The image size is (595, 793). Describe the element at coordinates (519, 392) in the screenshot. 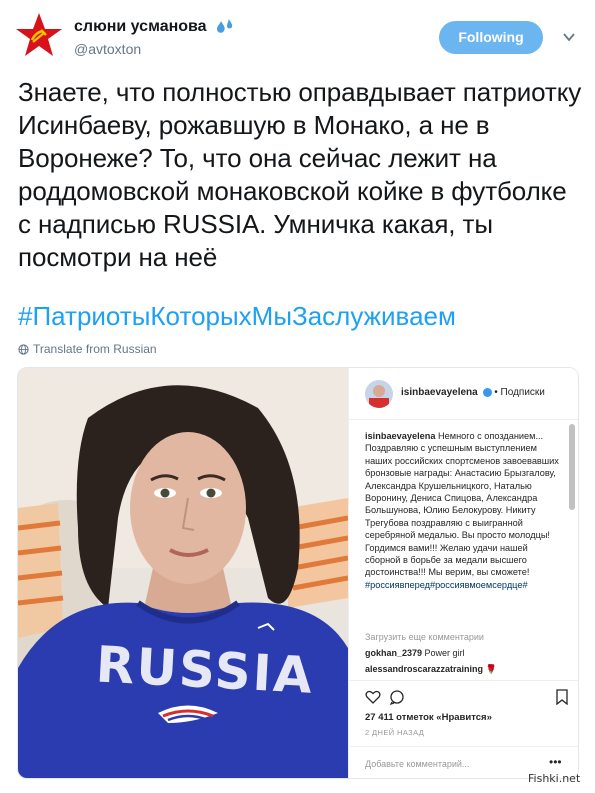

I see `ig-follow-link: • Подписки` at that location.